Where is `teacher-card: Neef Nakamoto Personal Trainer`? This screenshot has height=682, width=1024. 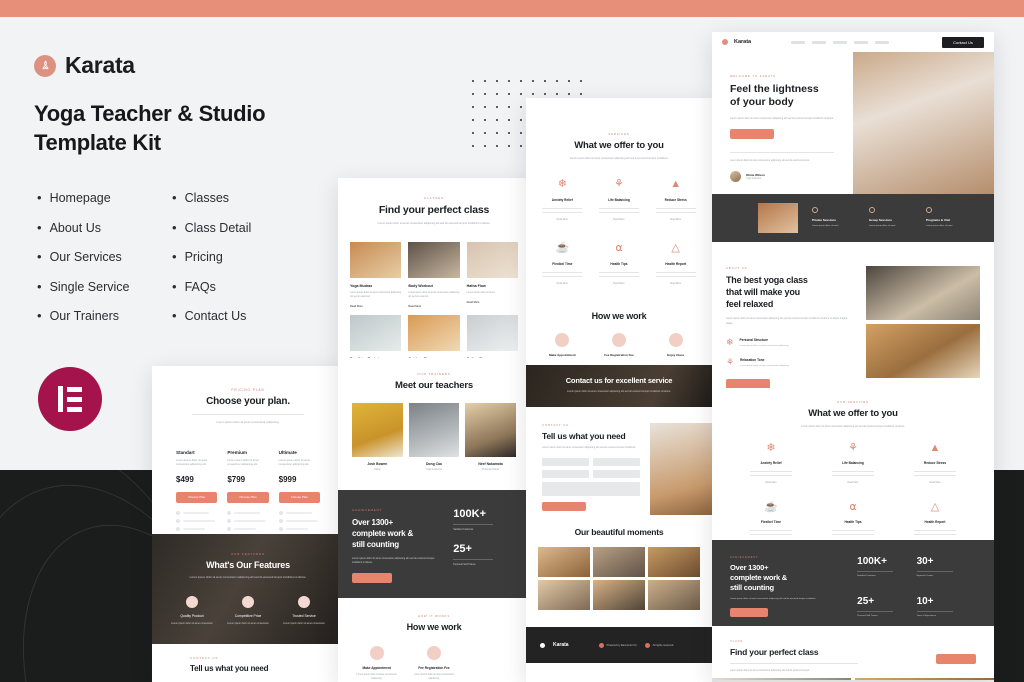 teacher-card: Neef Nakamoto Personal Trainer is located at coordinates (490, 437).